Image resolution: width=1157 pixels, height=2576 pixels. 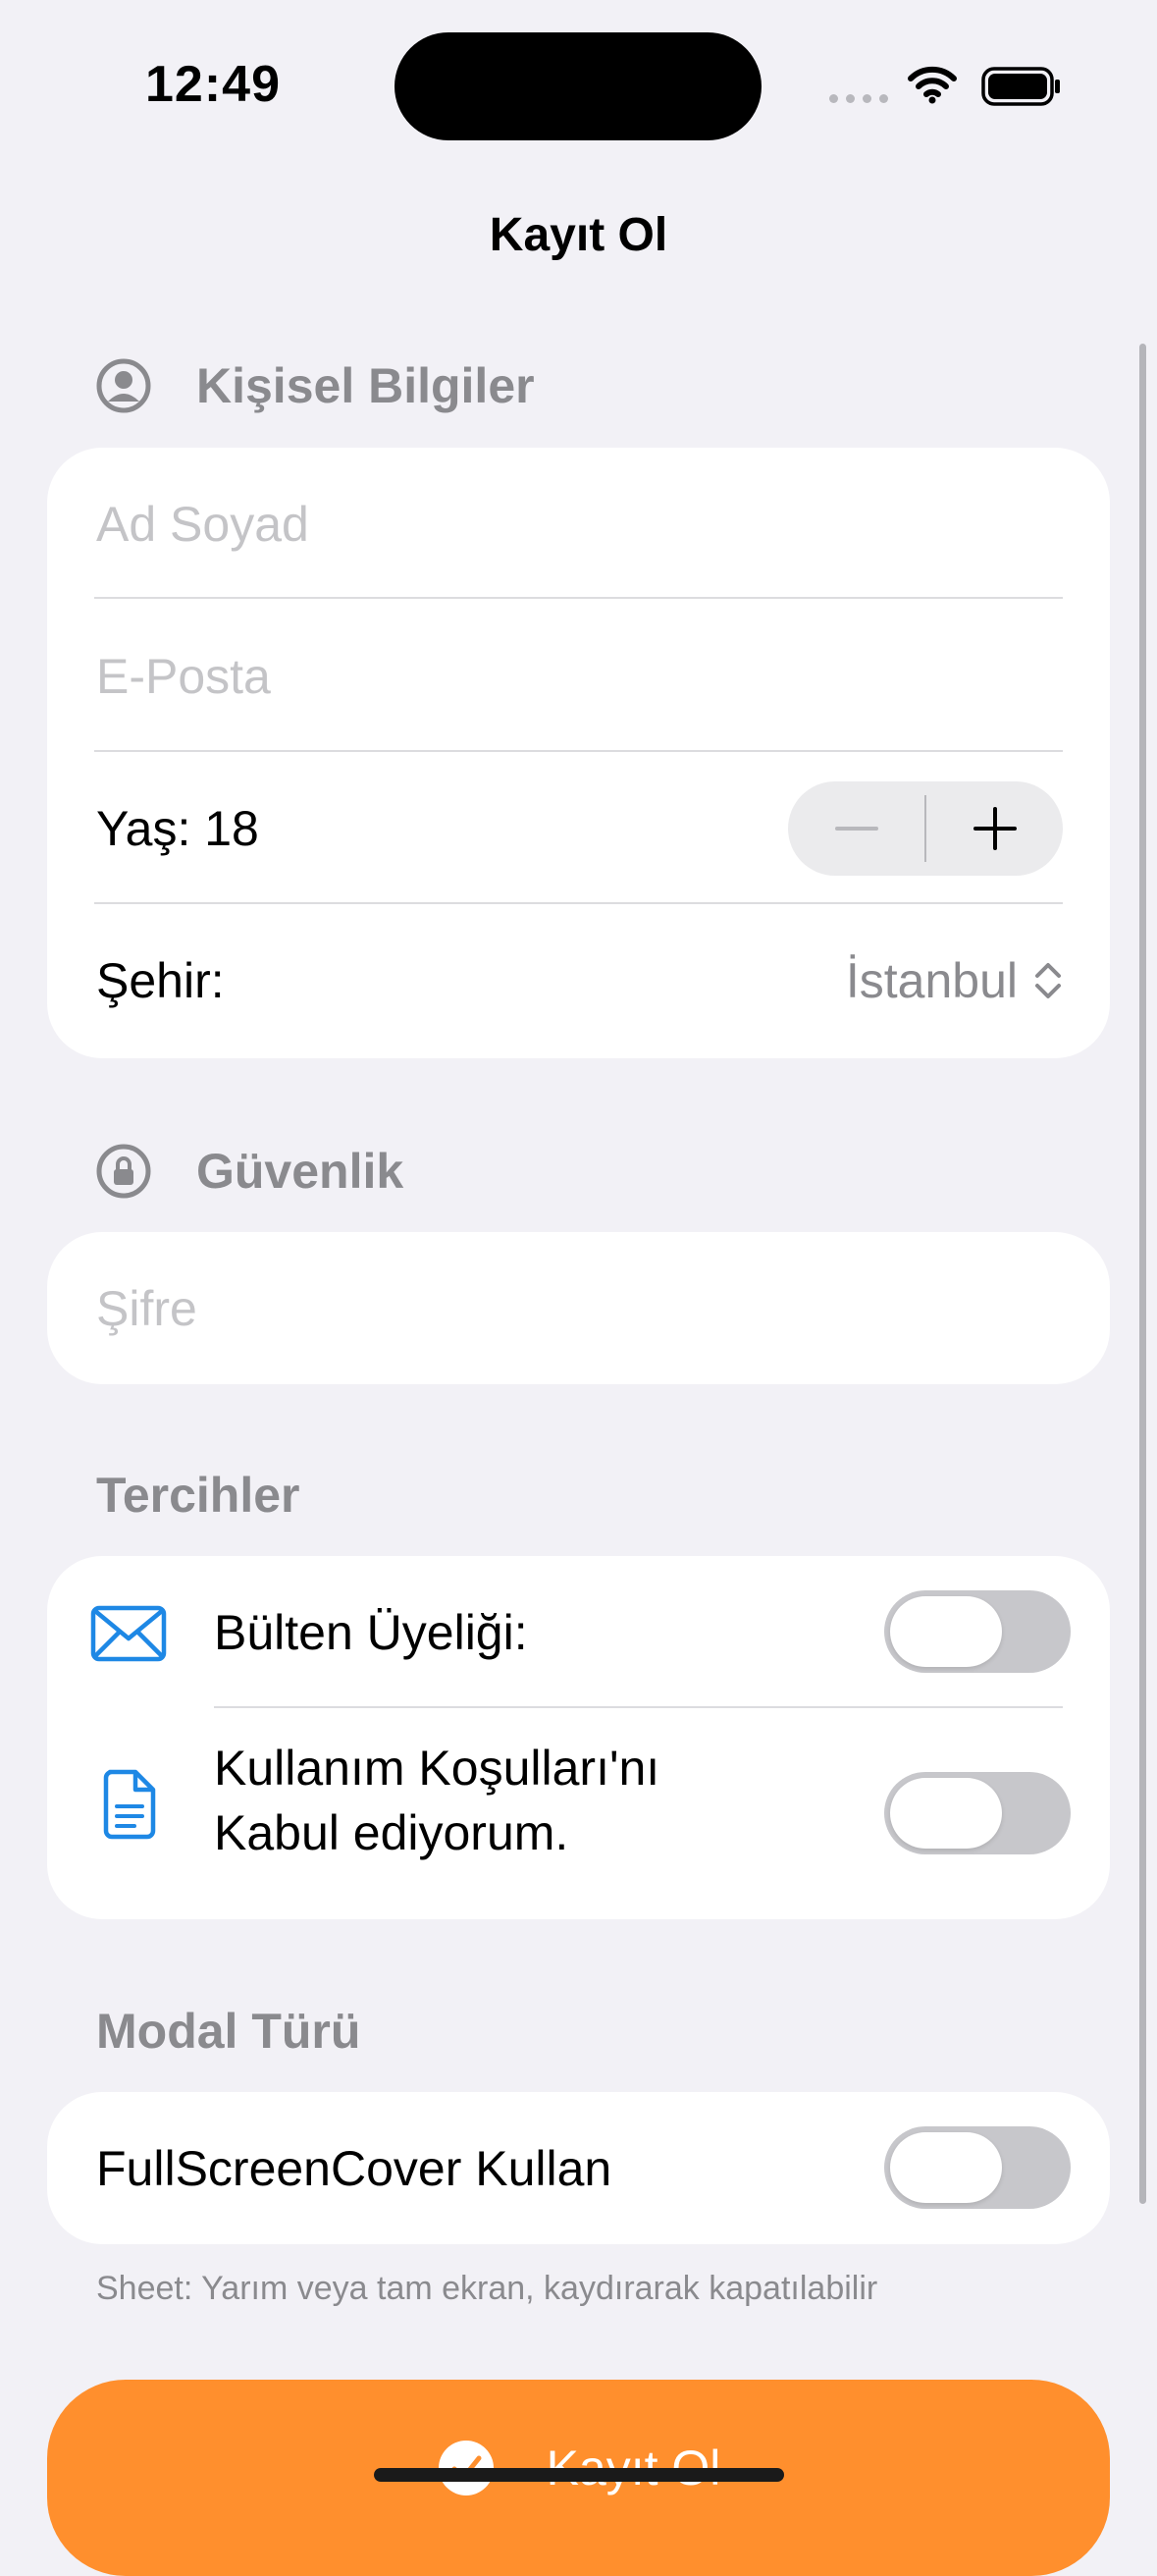 I want to click on page-title: Kayıt Ol, so click(x=578, y=235).